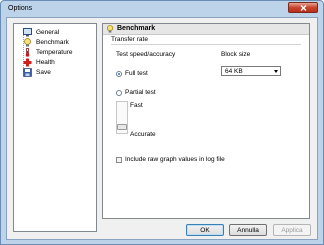 The height and width of the screenshot is (245, 324). What do you see at coordinates (136, 73) in the screenshot?
I see `full-test-label: Full test` at bounding box center [136, 73].